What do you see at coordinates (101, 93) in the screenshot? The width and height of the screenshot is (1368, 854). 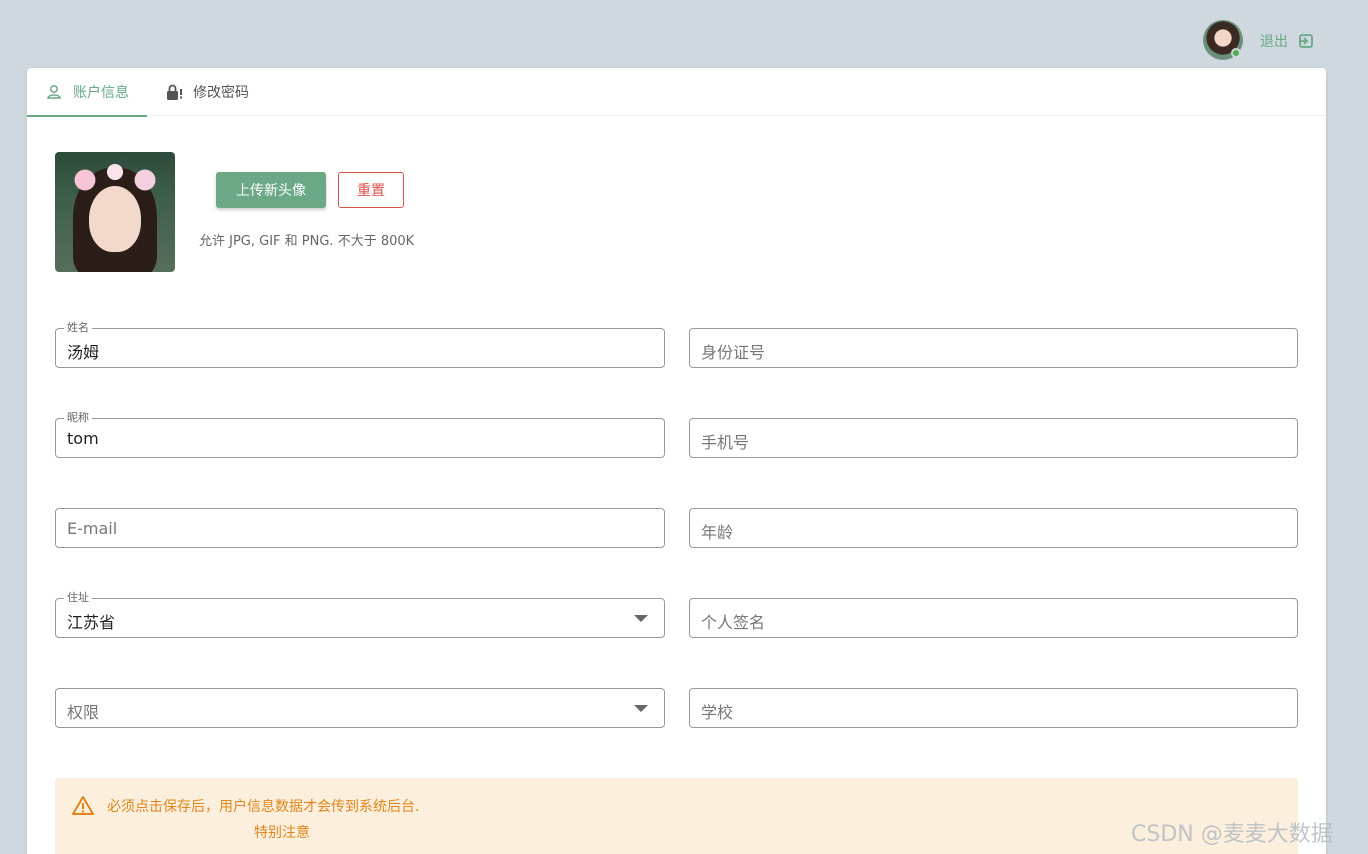 I see `tab-account-info-label: 账户信息` at bounding box center [101, 93].